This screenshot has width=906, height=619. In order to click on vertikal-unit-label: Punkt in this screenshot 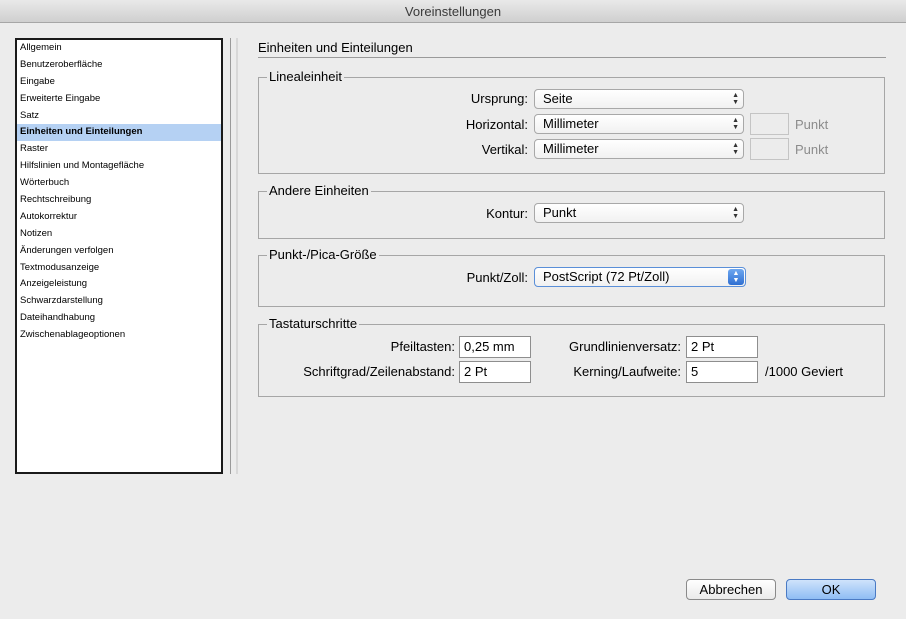, I will do `click(812, 149)`.